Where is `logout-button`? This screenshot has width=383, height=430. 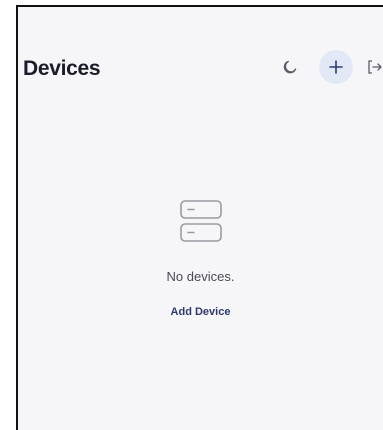
logout-button is located at coordinates (374, 67).